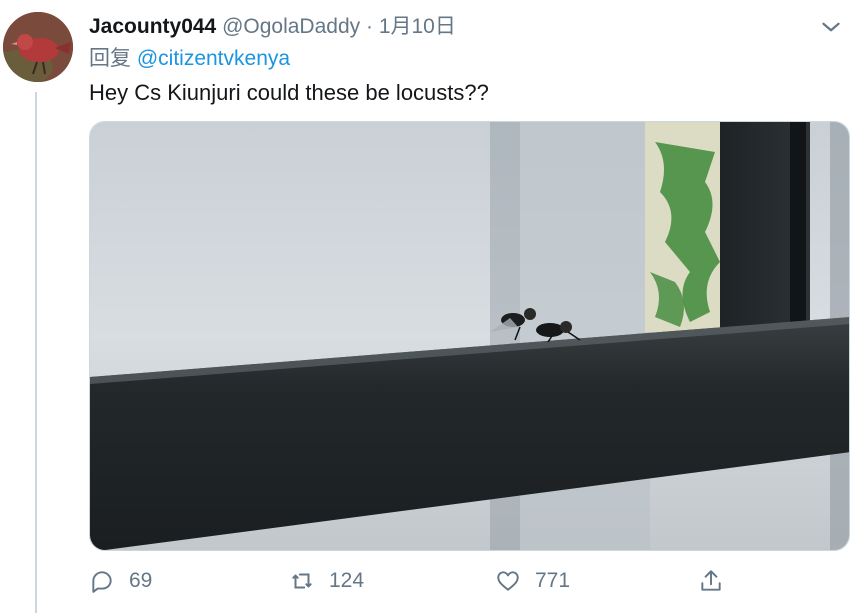  What do you see at coordinates (36, 352) in the screenshot?
I see `thread-line` at bounding box center [36, 352].